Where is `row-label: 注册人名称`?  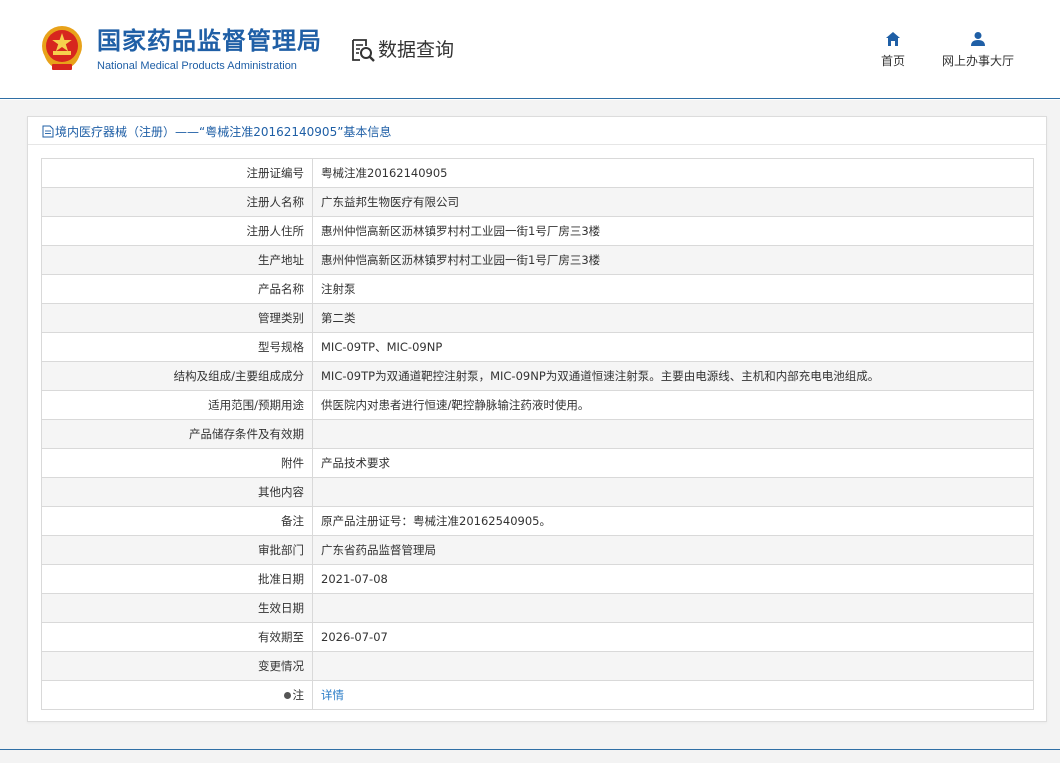 row-label: 注册人名称 is located at coordinates (177, 202).